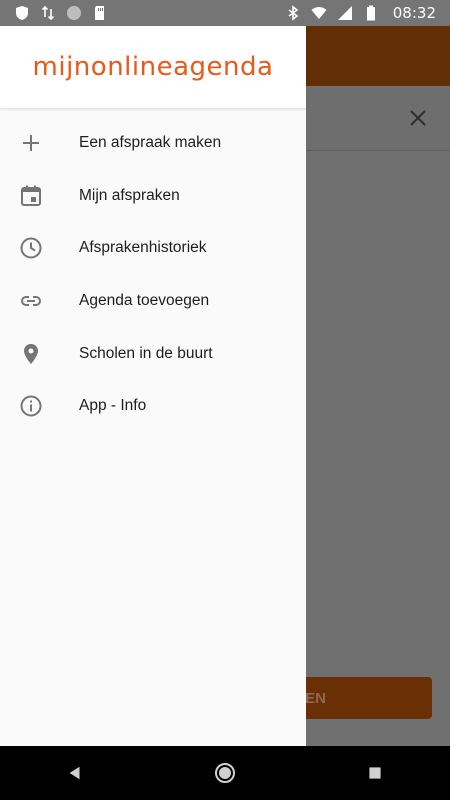 The height and width of the screenshot is (800, 450). What do you see at coordinates (225, 13) in the screenshot?
I see `status-bar: 08:32` at bounding box center [225, 13].